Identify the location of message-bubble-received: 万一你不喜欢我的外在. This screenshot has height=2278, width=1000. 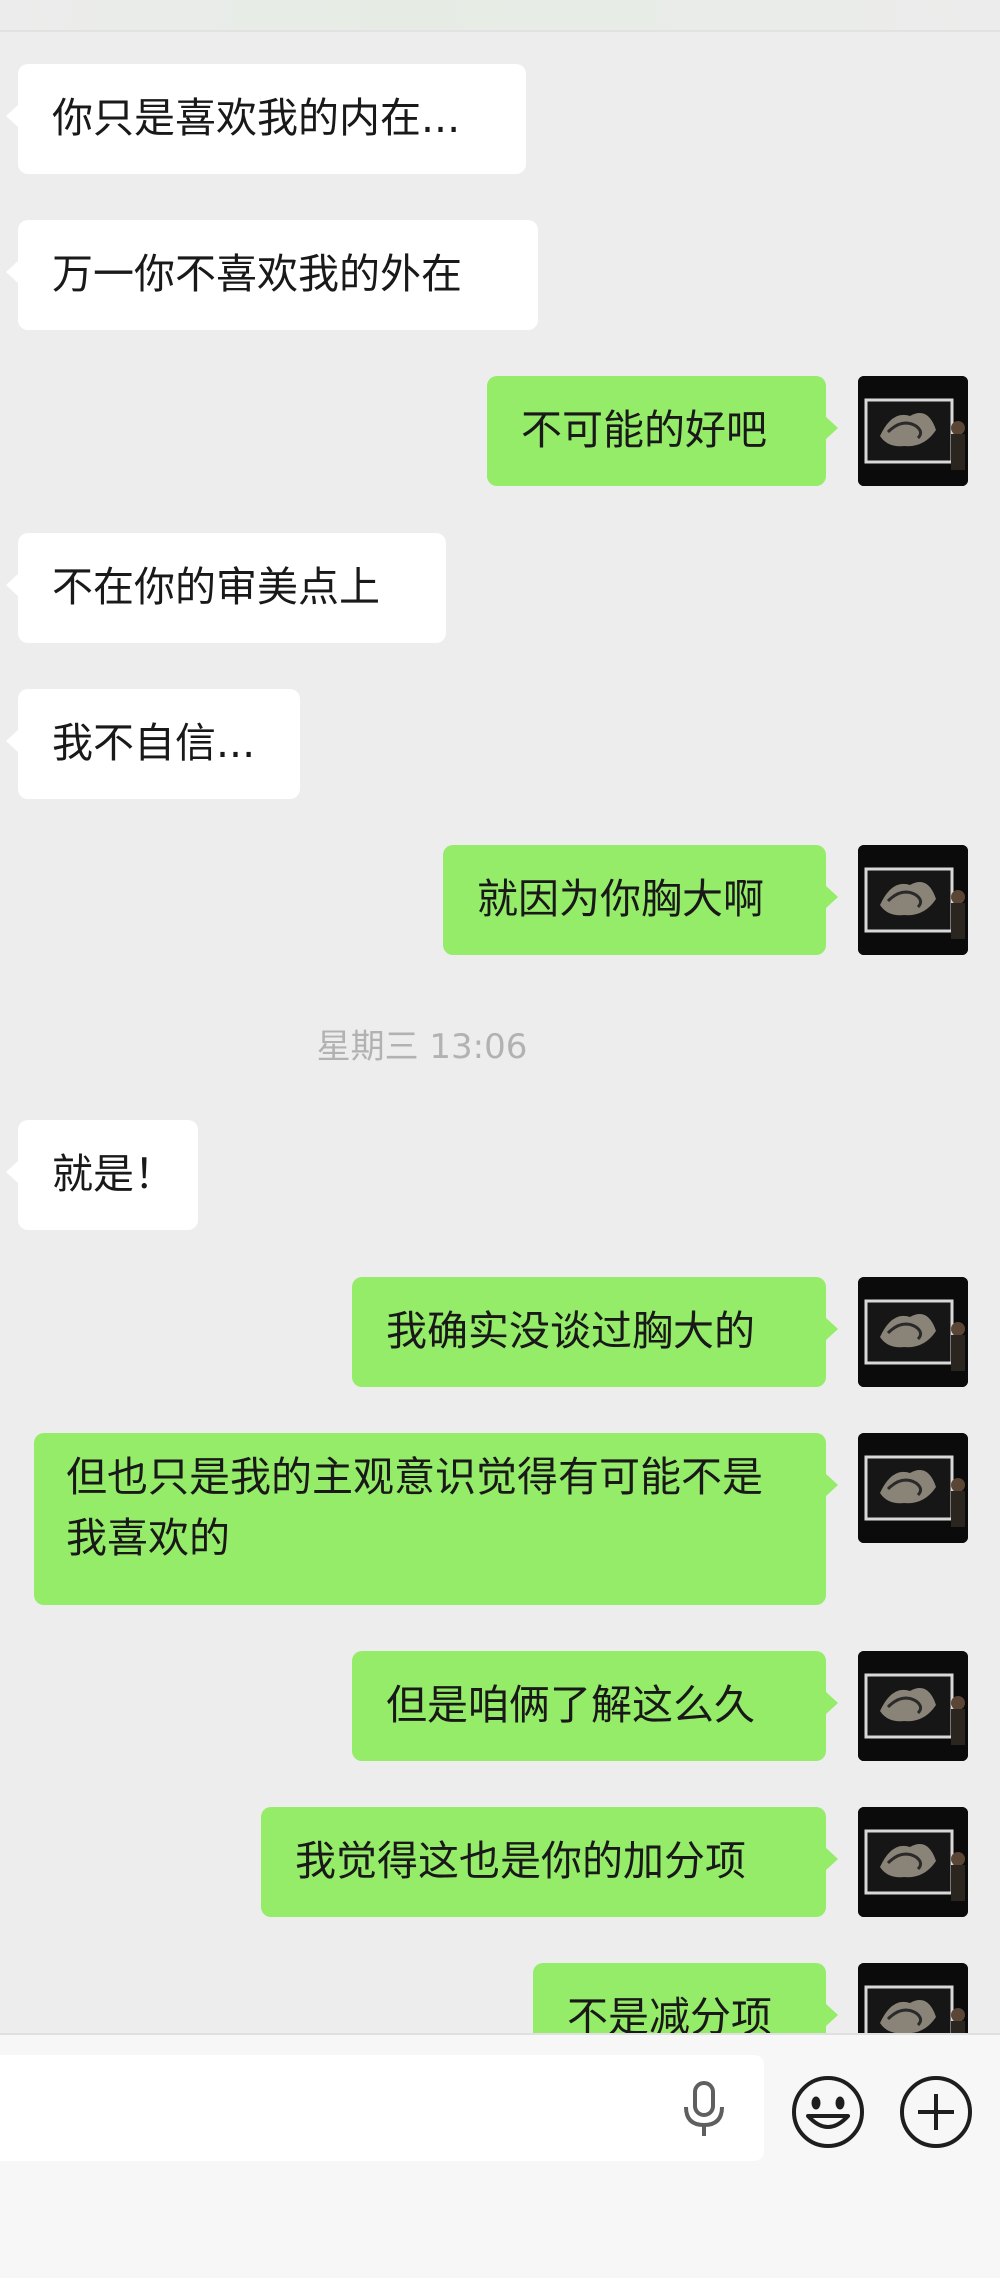
(272, 275).